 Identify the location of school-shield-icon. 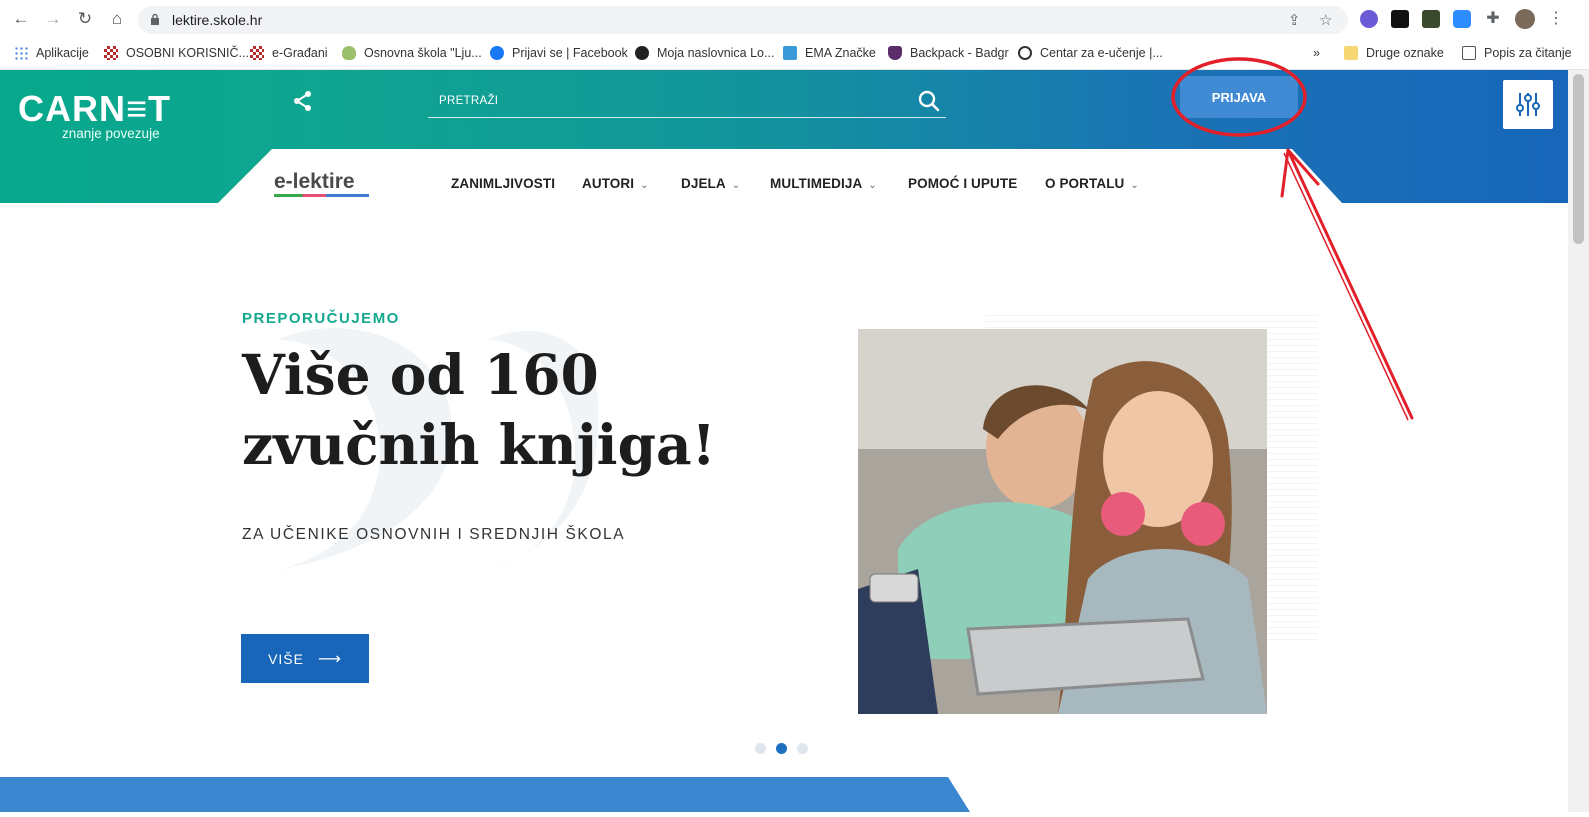
(349, 53).